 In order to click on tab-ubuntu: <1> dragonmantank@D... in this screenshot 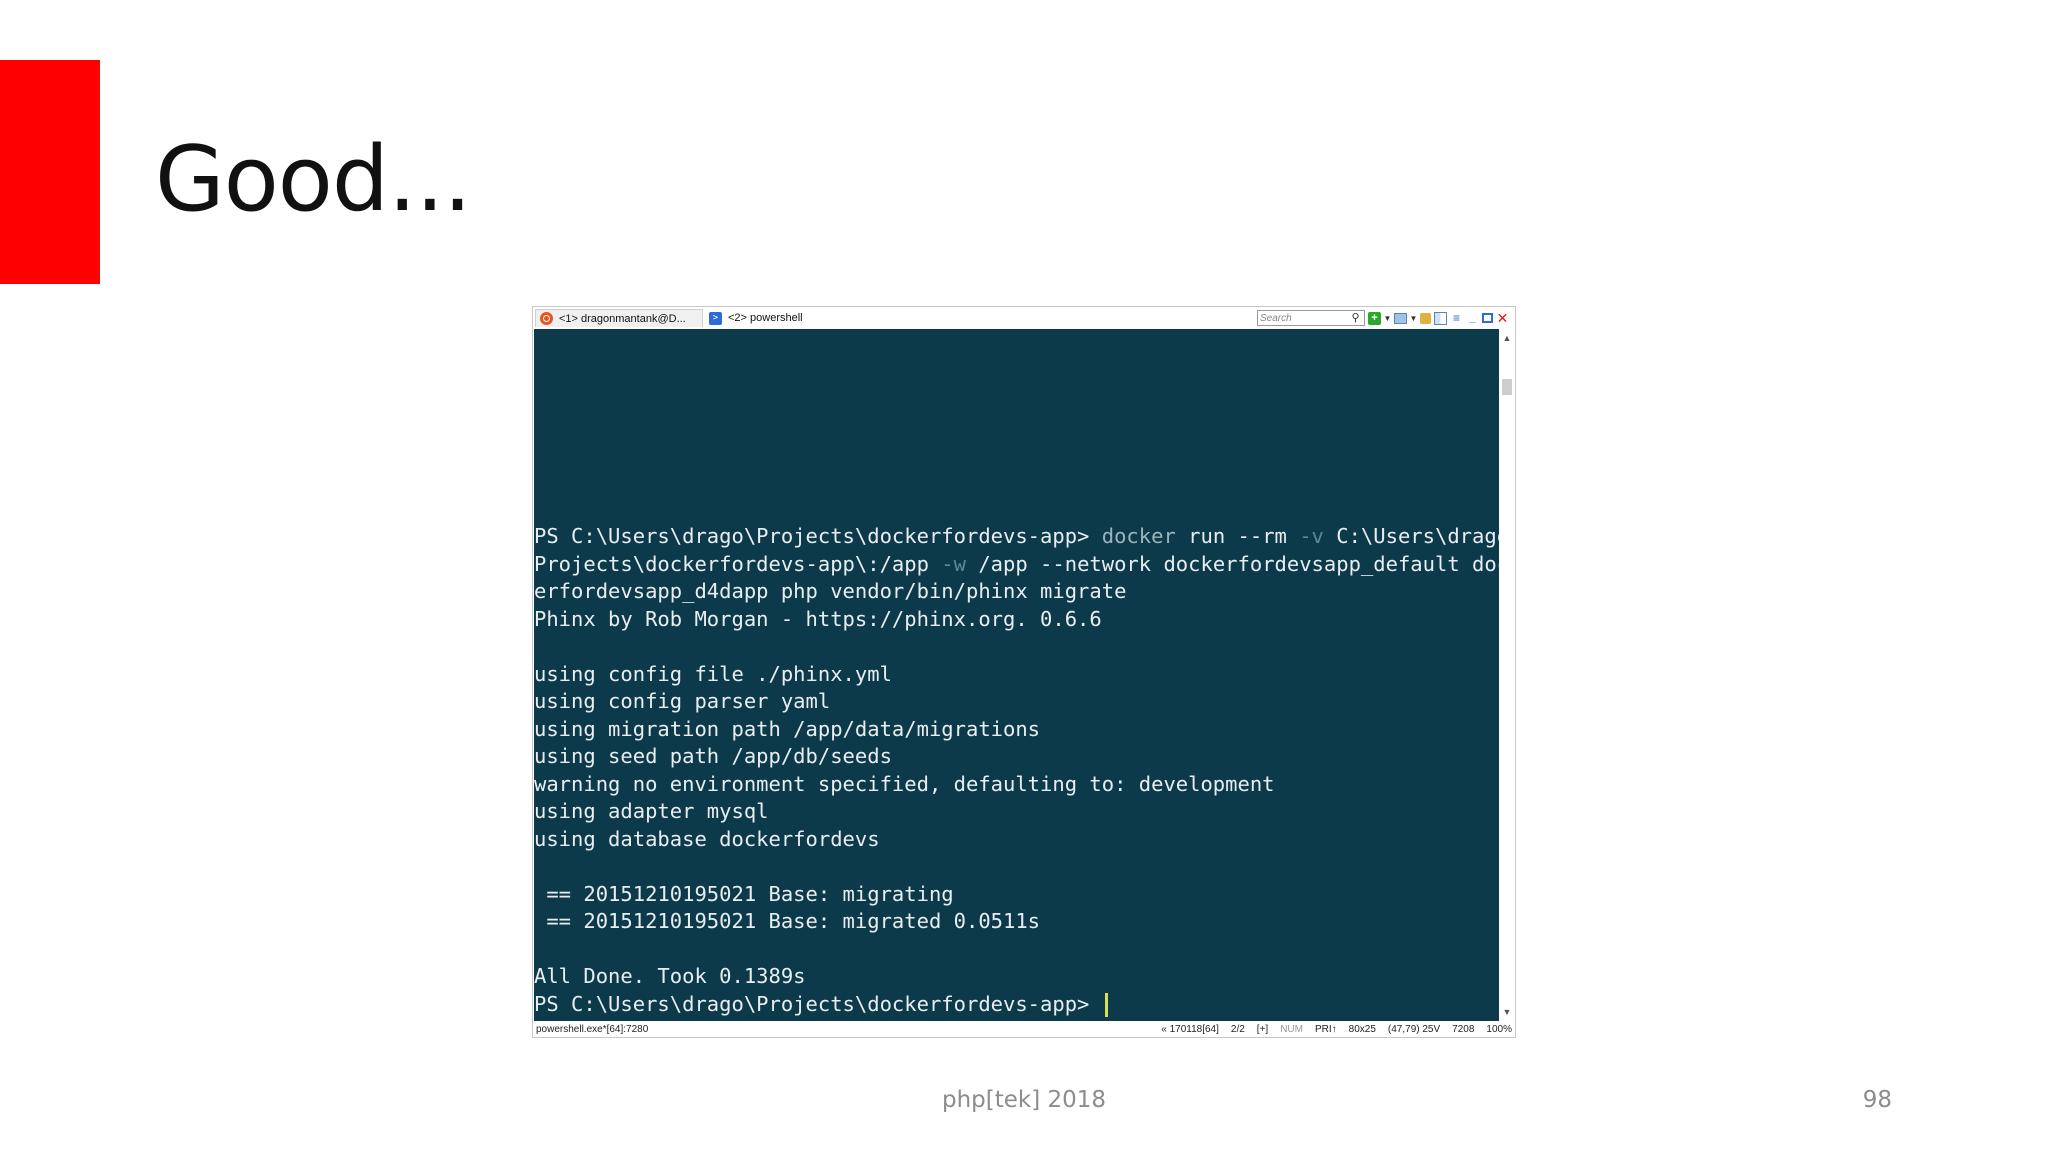, I will do `click(619, 318)`.